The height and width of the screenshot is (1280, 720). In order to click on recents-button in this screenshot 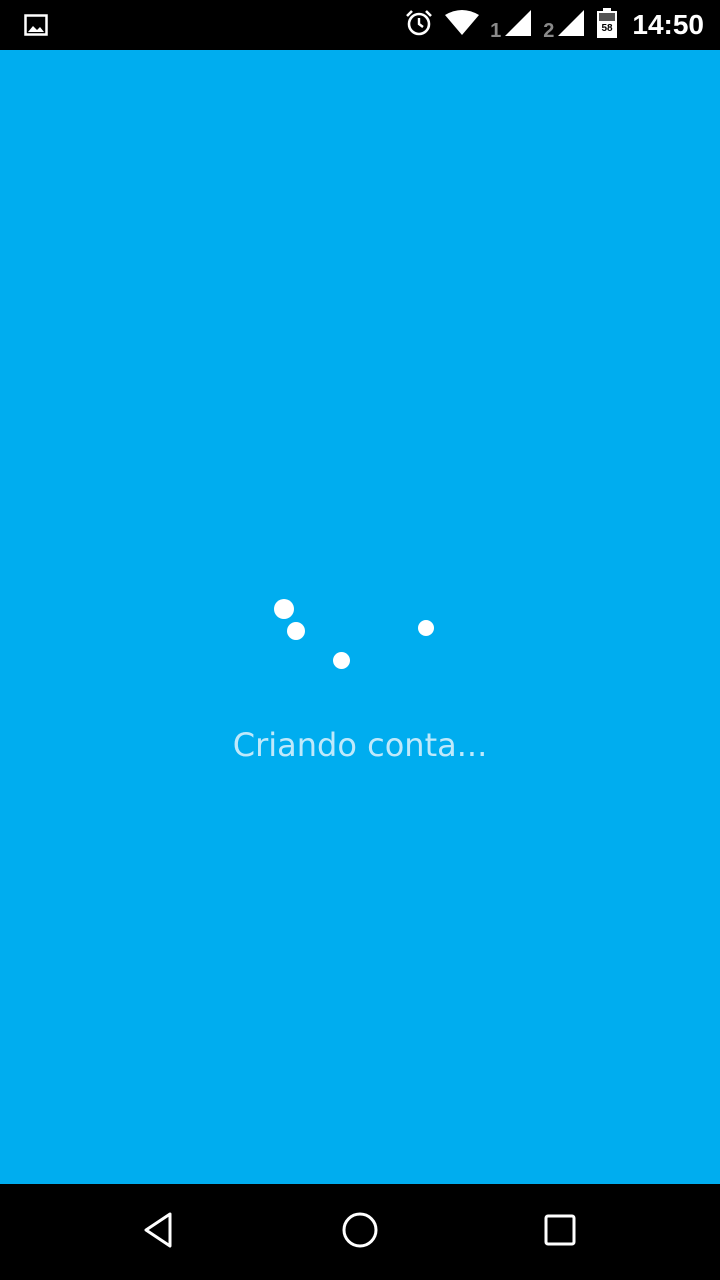, I will do `click(560, 1232)`.